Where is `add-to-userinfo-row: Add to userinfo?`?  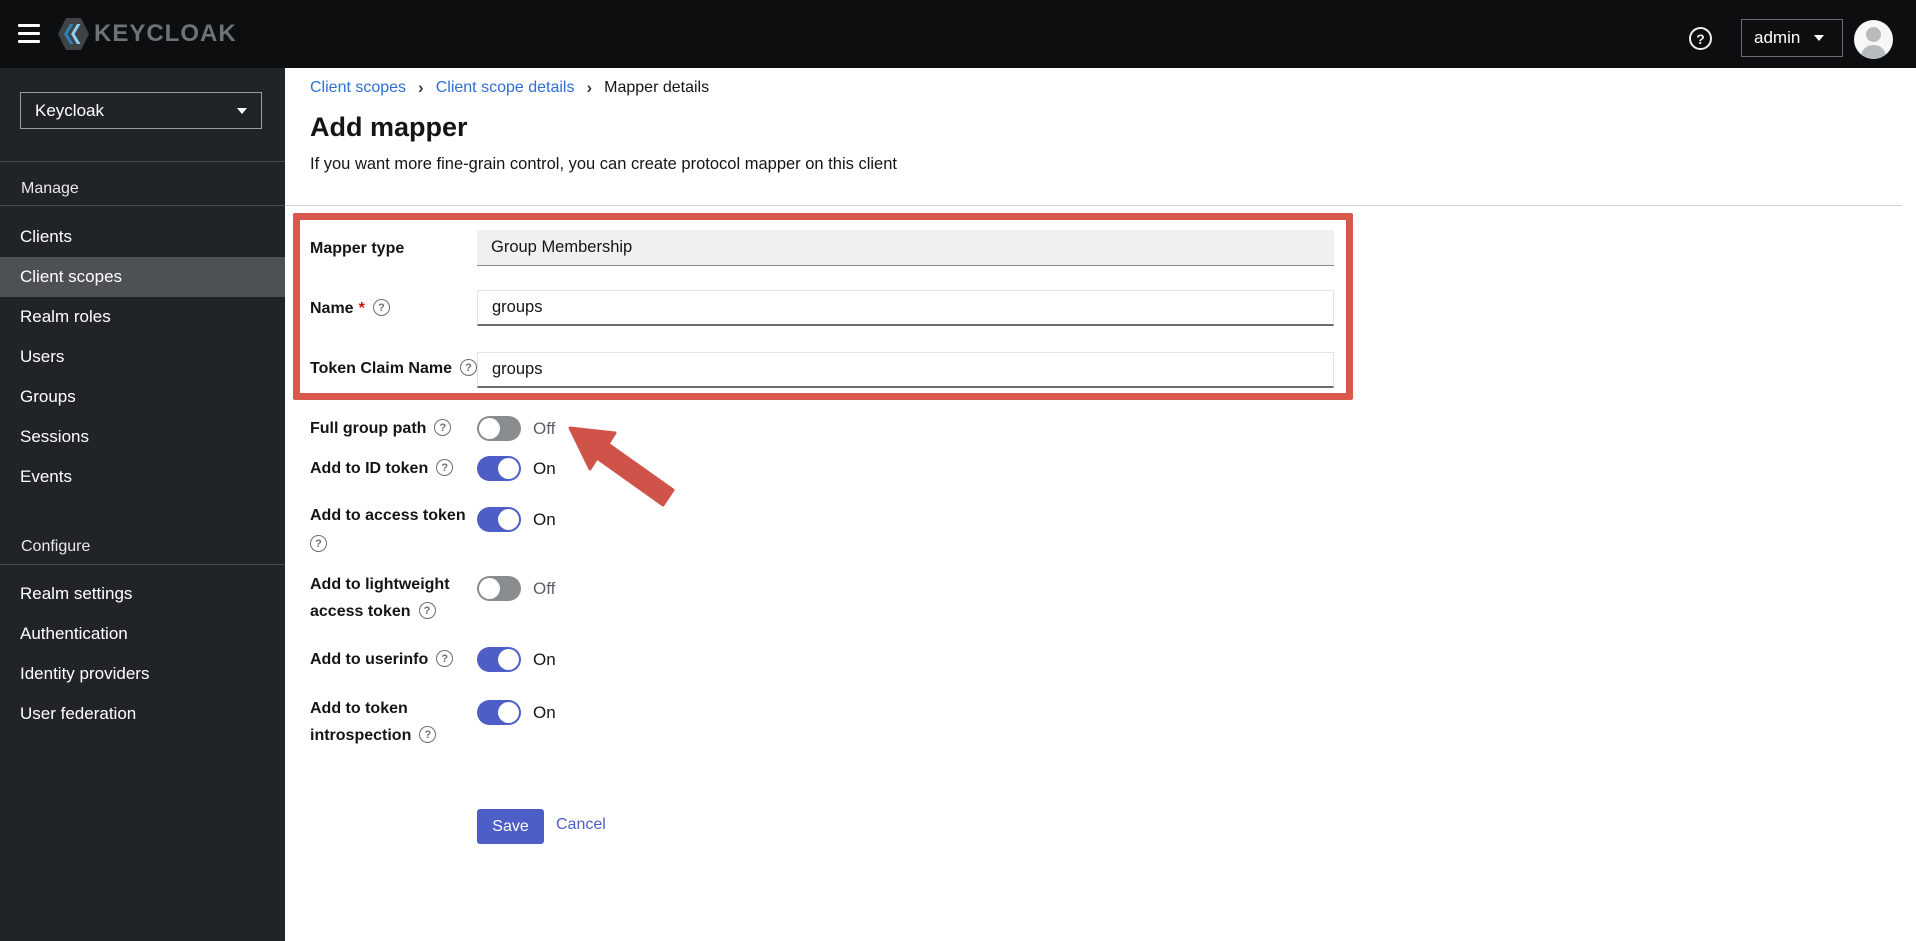 add-to-userinfo-row: Add to userinfo? is located at coordinates (382, 659).